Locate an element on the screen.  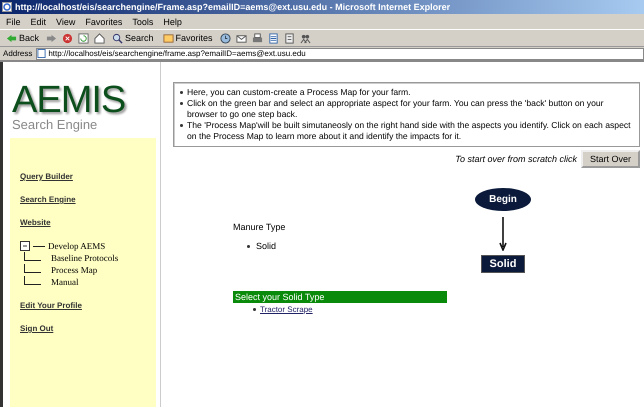
start-over-prompt: To start over from scratch click is located at coordinates (516, 159).